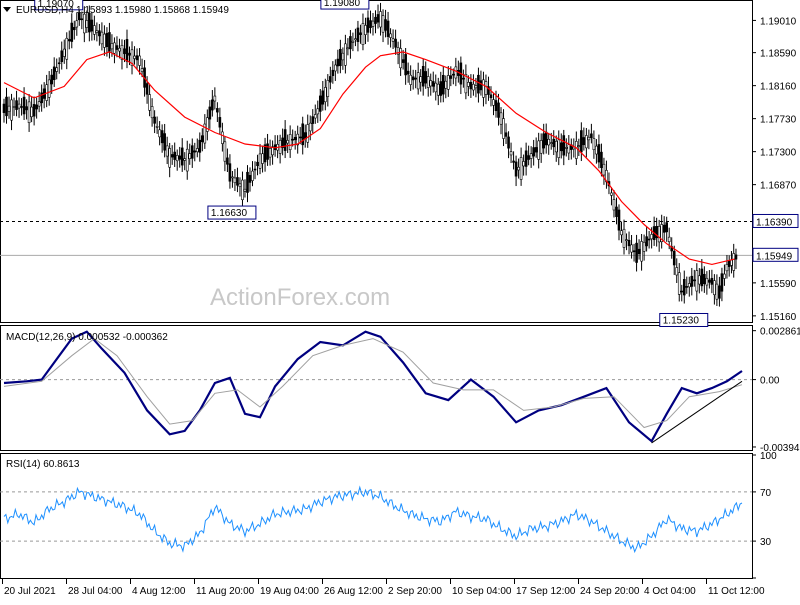 Image resolution: width=800 pixels, height=605 pixels. Describe the element at coordinates (353, 591) in the screenshot. I see `x-tick-label-6: 26 Aug 12:00` at that location.